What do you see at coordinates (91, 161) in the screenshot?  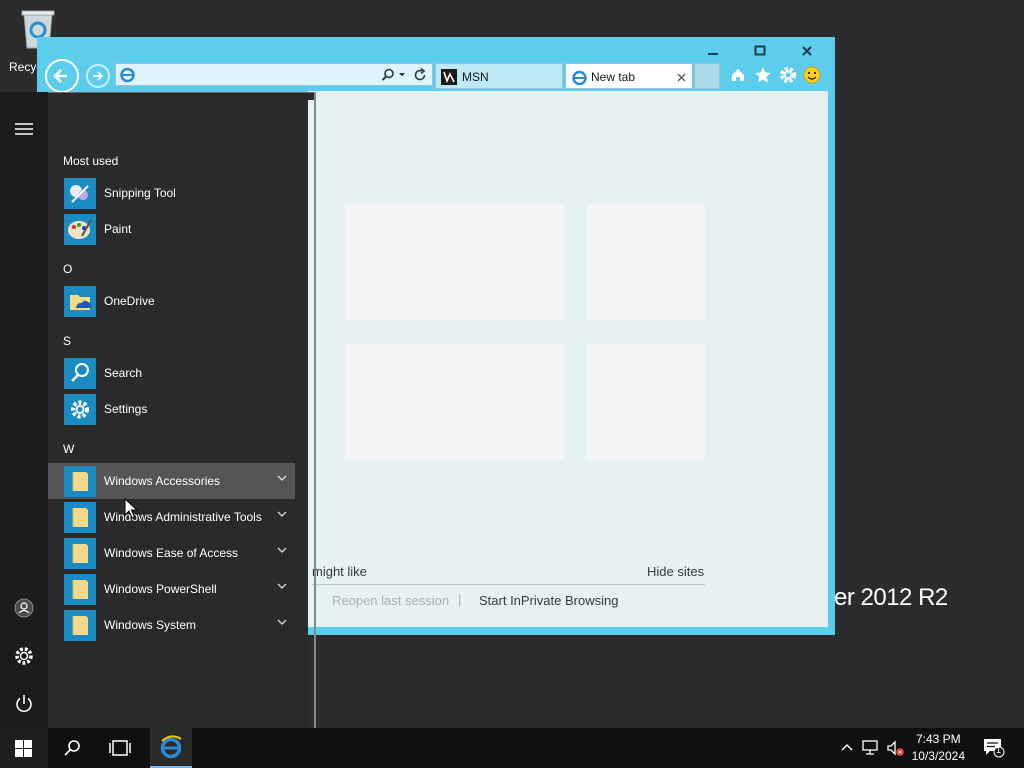 I see `group-header-most-used: Most used` at bounding box center [91, 161].